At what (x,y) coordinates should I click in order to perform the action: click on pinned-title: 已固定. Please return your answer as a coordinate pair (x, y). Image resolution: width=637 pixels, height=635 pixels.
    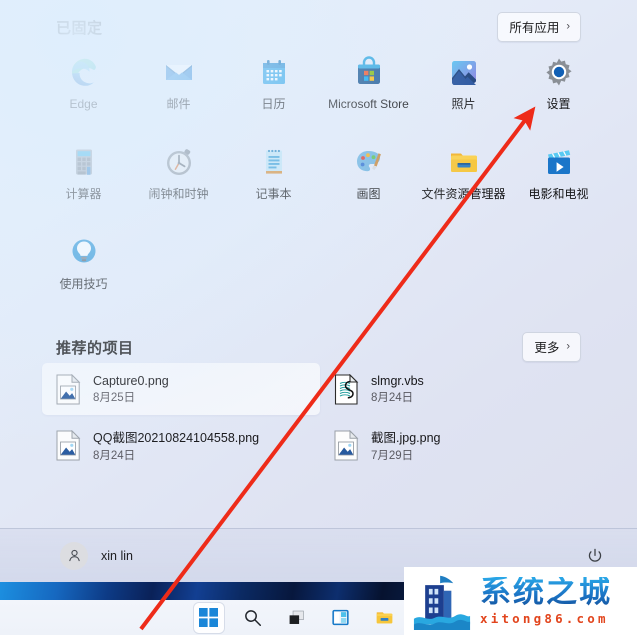
    Looking at the image, I should click on (79, 28).